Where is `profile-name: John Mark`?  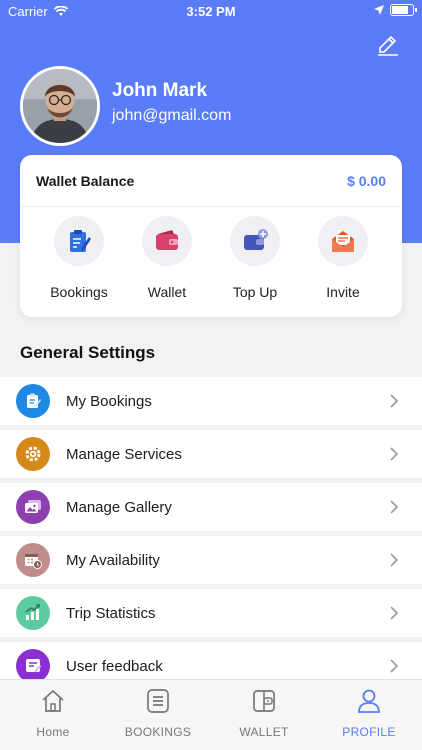 profile-name: John Mark is located at coordinates (160, 90).